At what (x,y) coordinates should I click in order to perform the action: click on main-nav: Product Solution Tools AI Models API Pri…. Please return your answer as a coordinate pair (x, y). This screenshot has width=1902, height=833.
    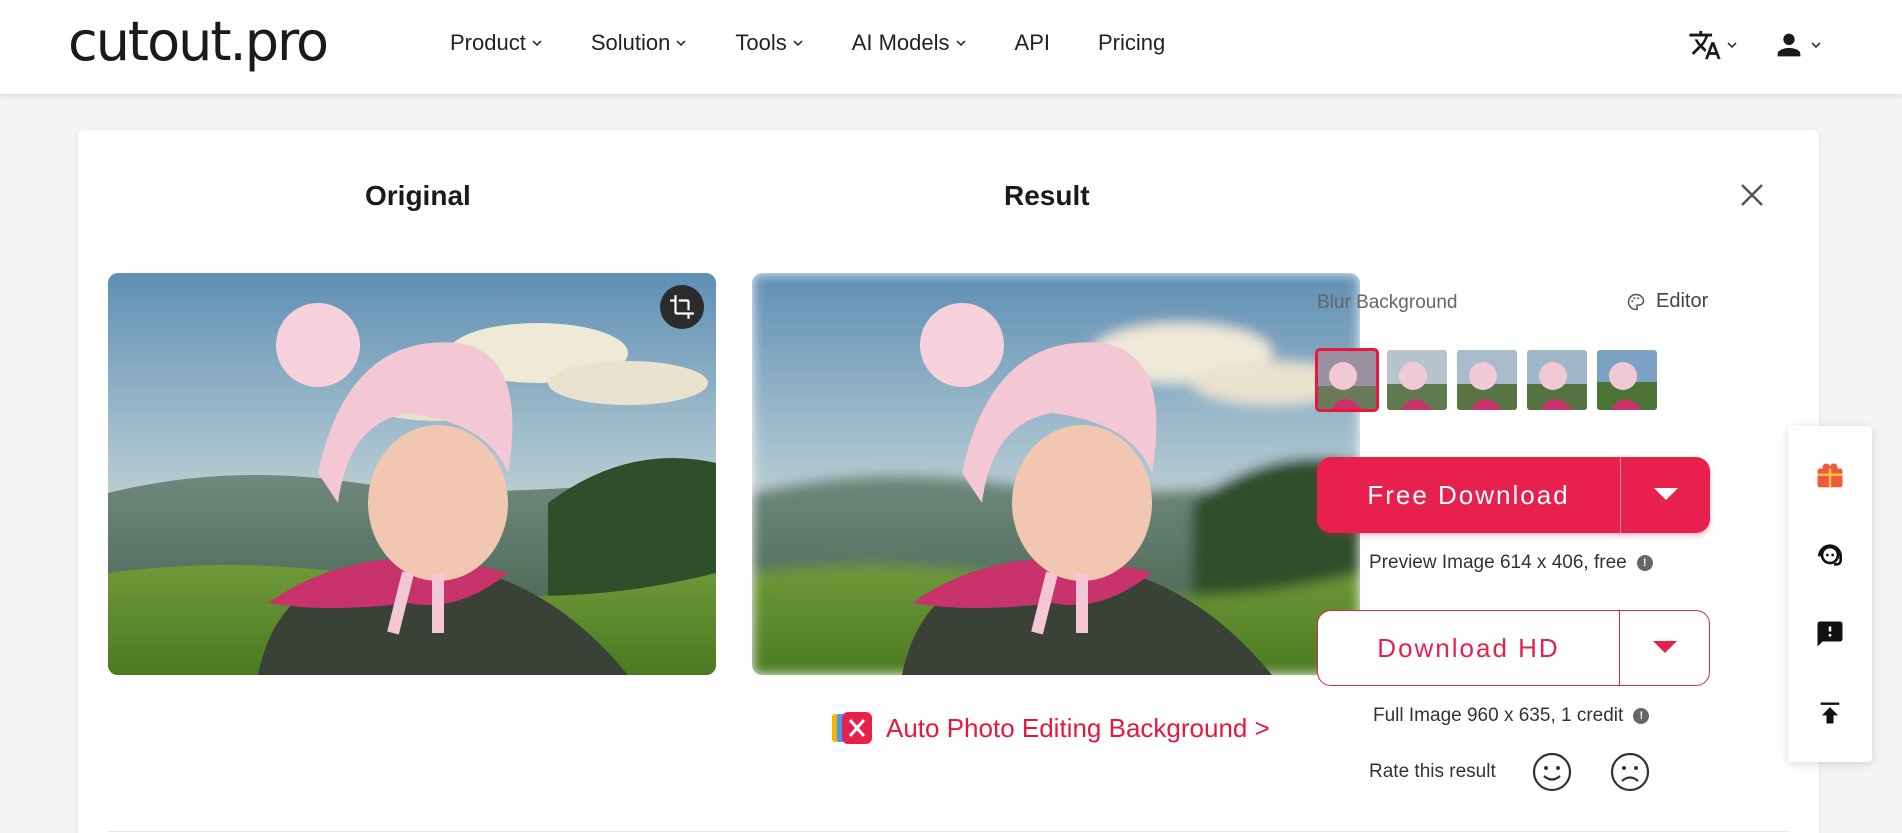
    Looking at the image, I should click on (831, 43).